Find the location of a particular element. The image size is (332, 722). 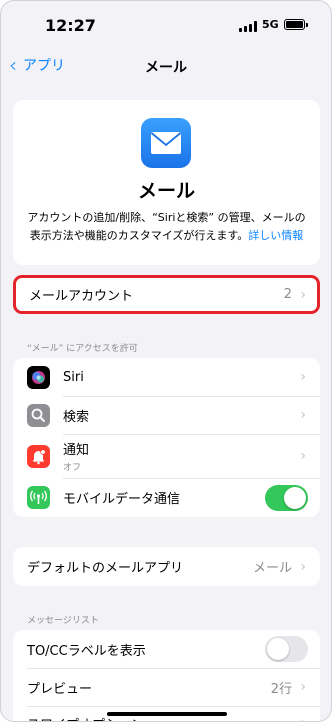

preview-label: プレビュー is located at coordinates (60, 689).